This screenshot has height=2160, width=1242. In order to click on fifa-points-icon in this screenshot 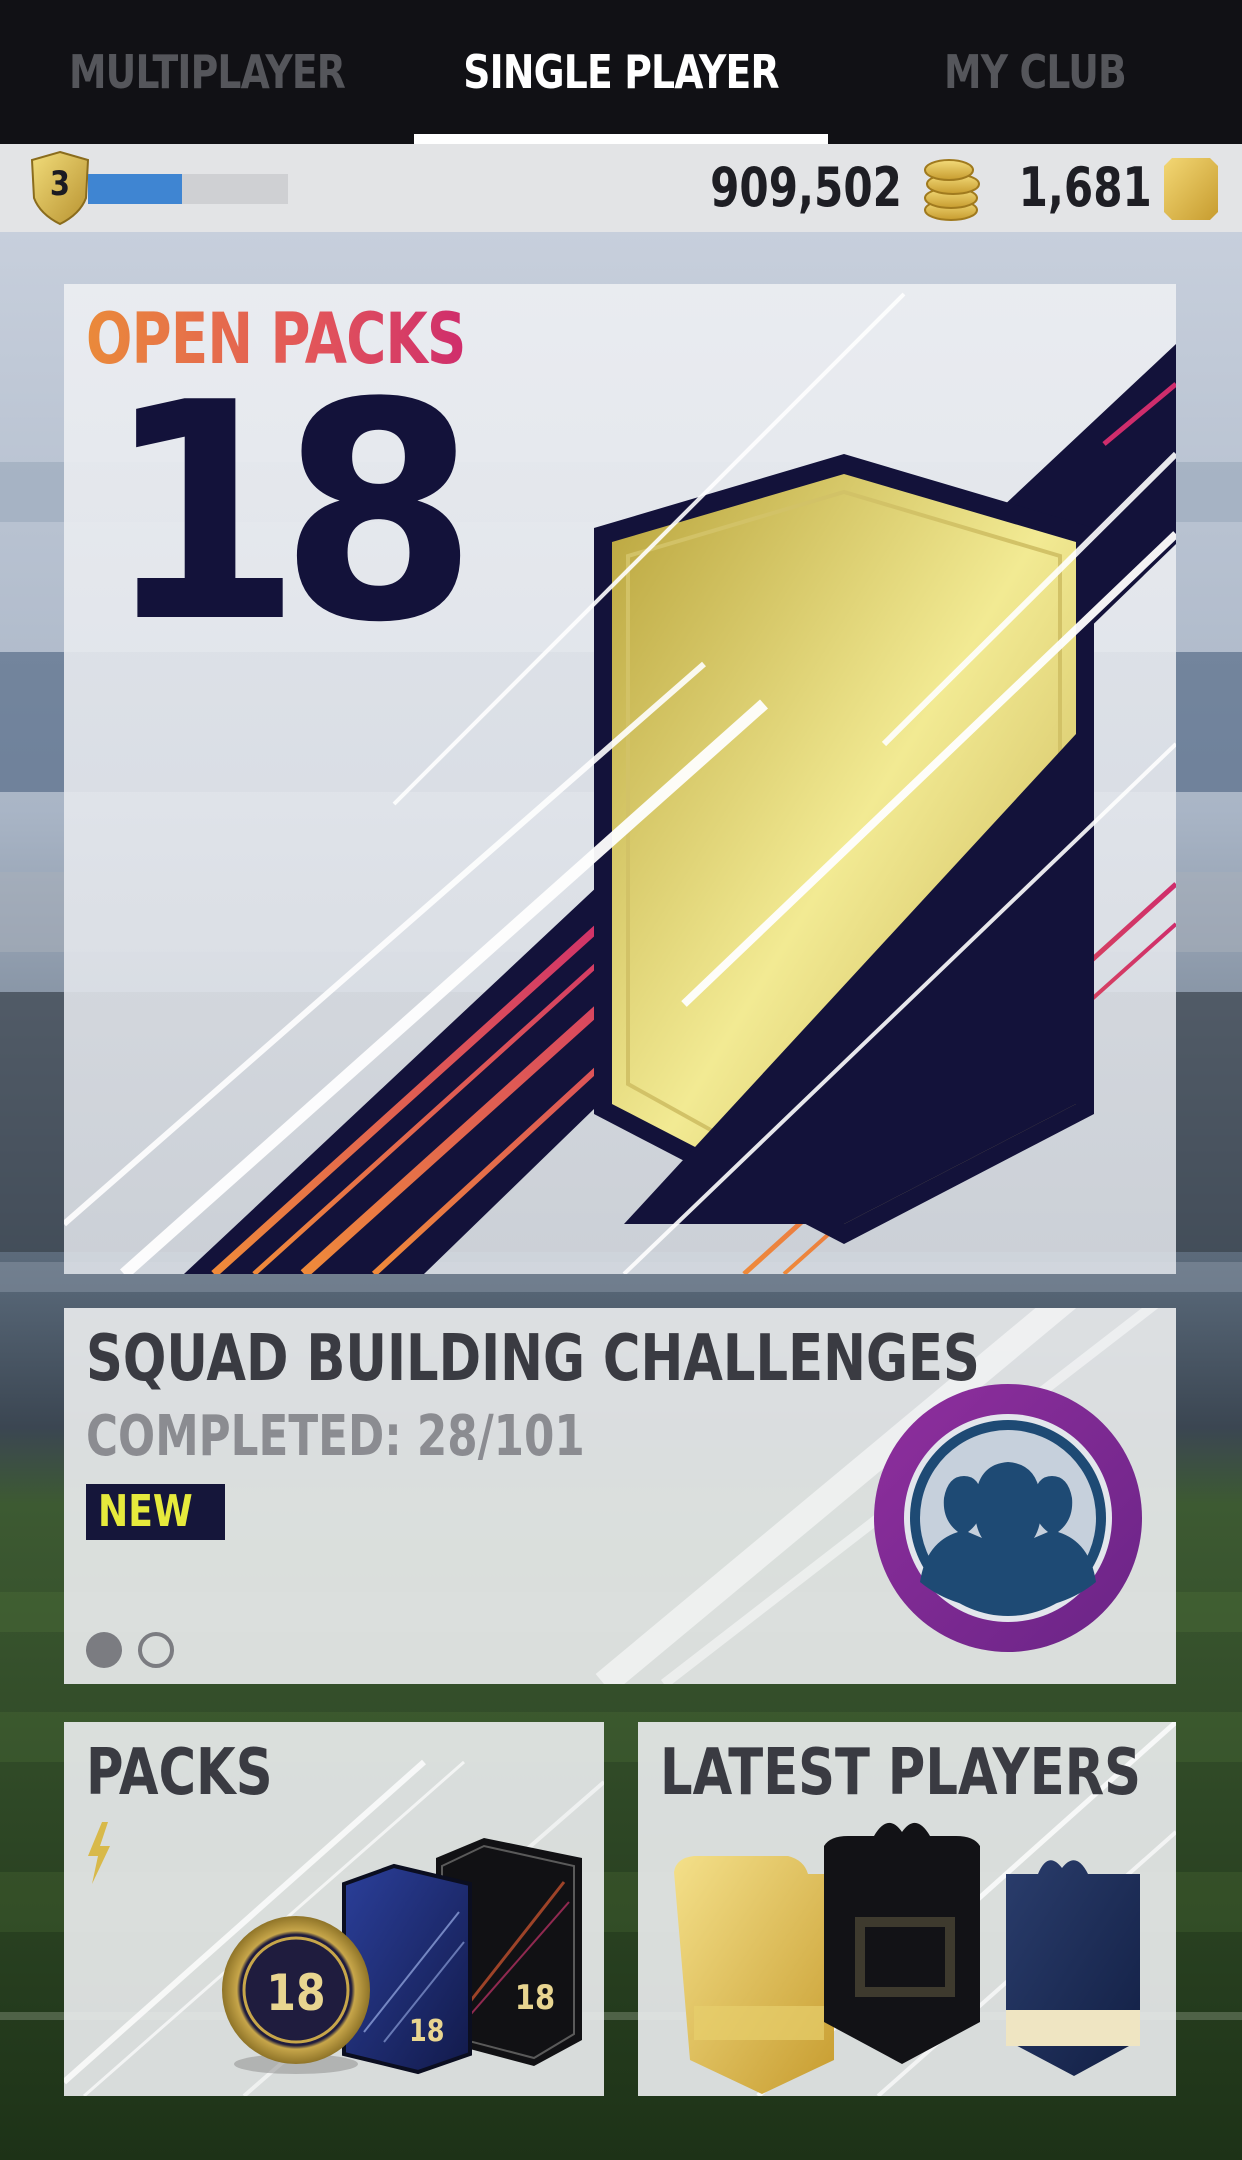, I will do `click(1191, 189)`.